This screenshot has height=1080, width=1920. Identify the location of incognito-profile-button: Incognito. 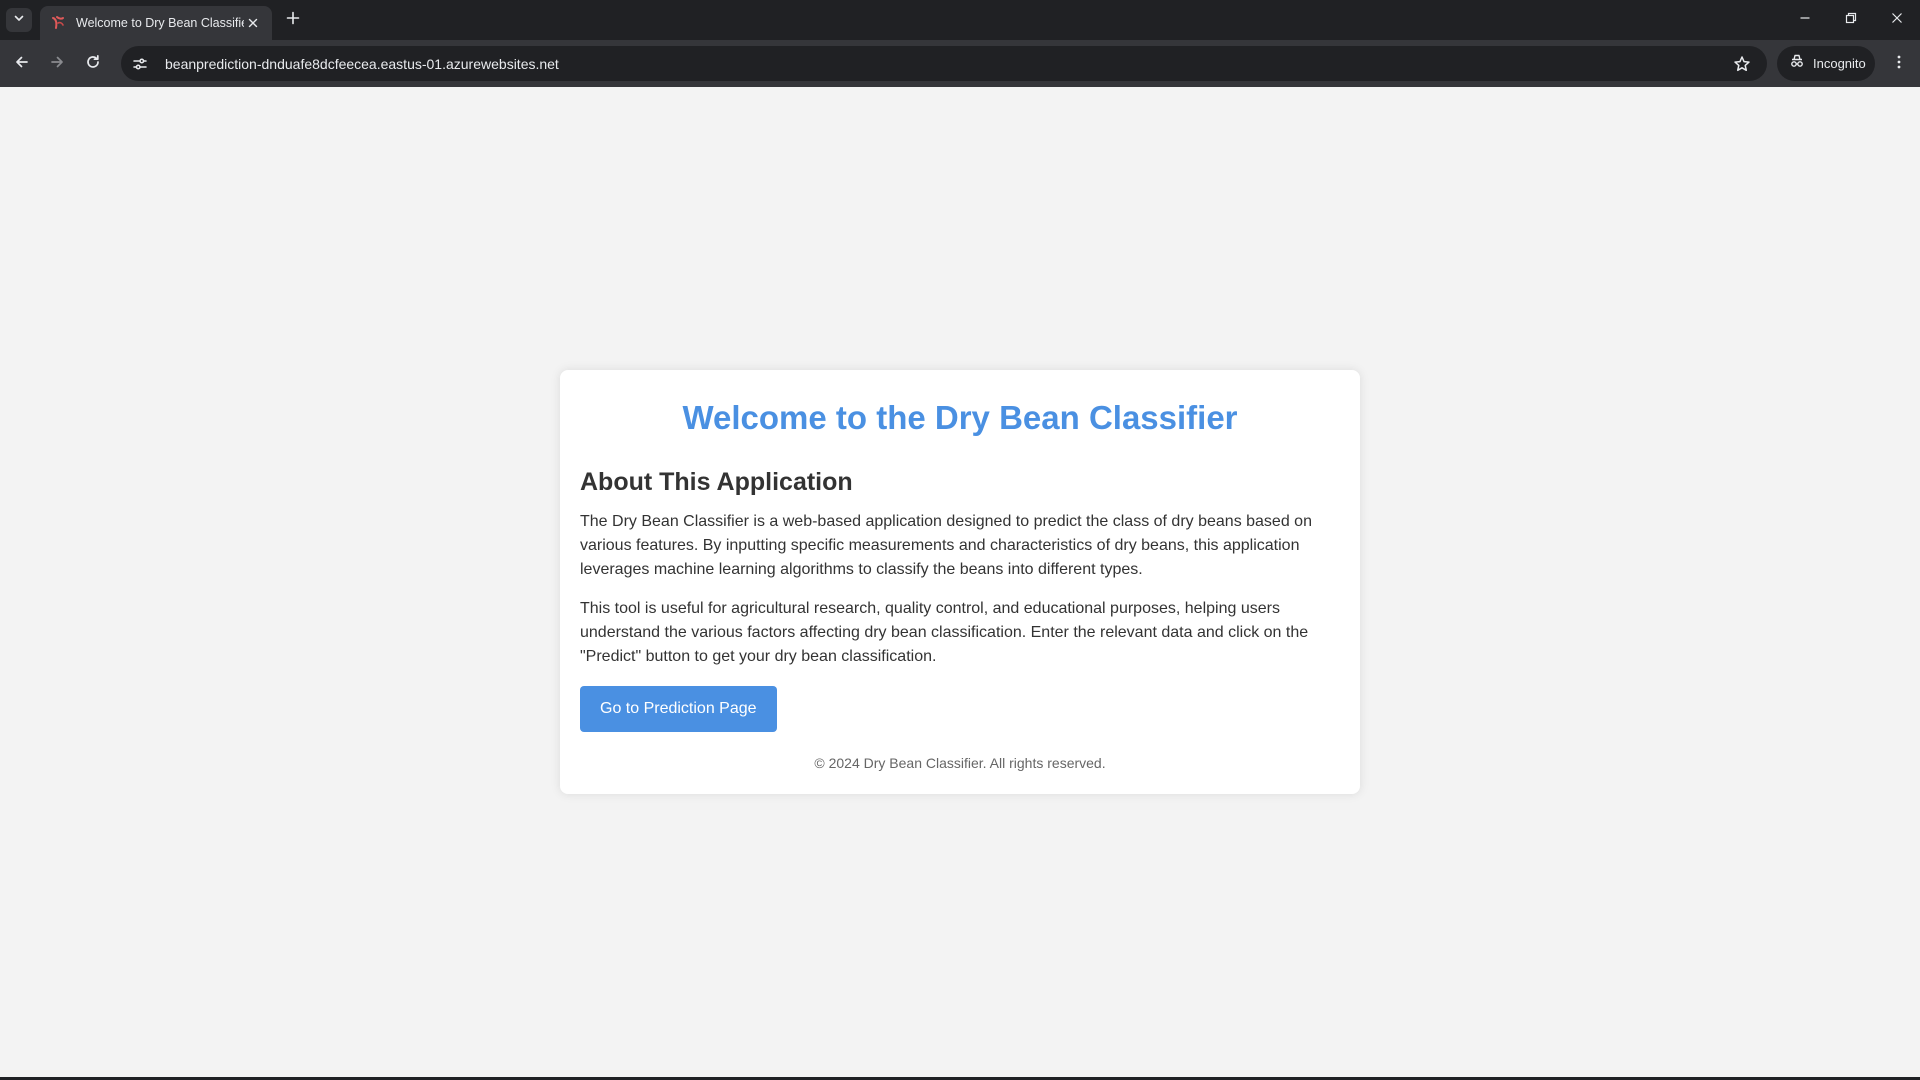
(1826, 63).